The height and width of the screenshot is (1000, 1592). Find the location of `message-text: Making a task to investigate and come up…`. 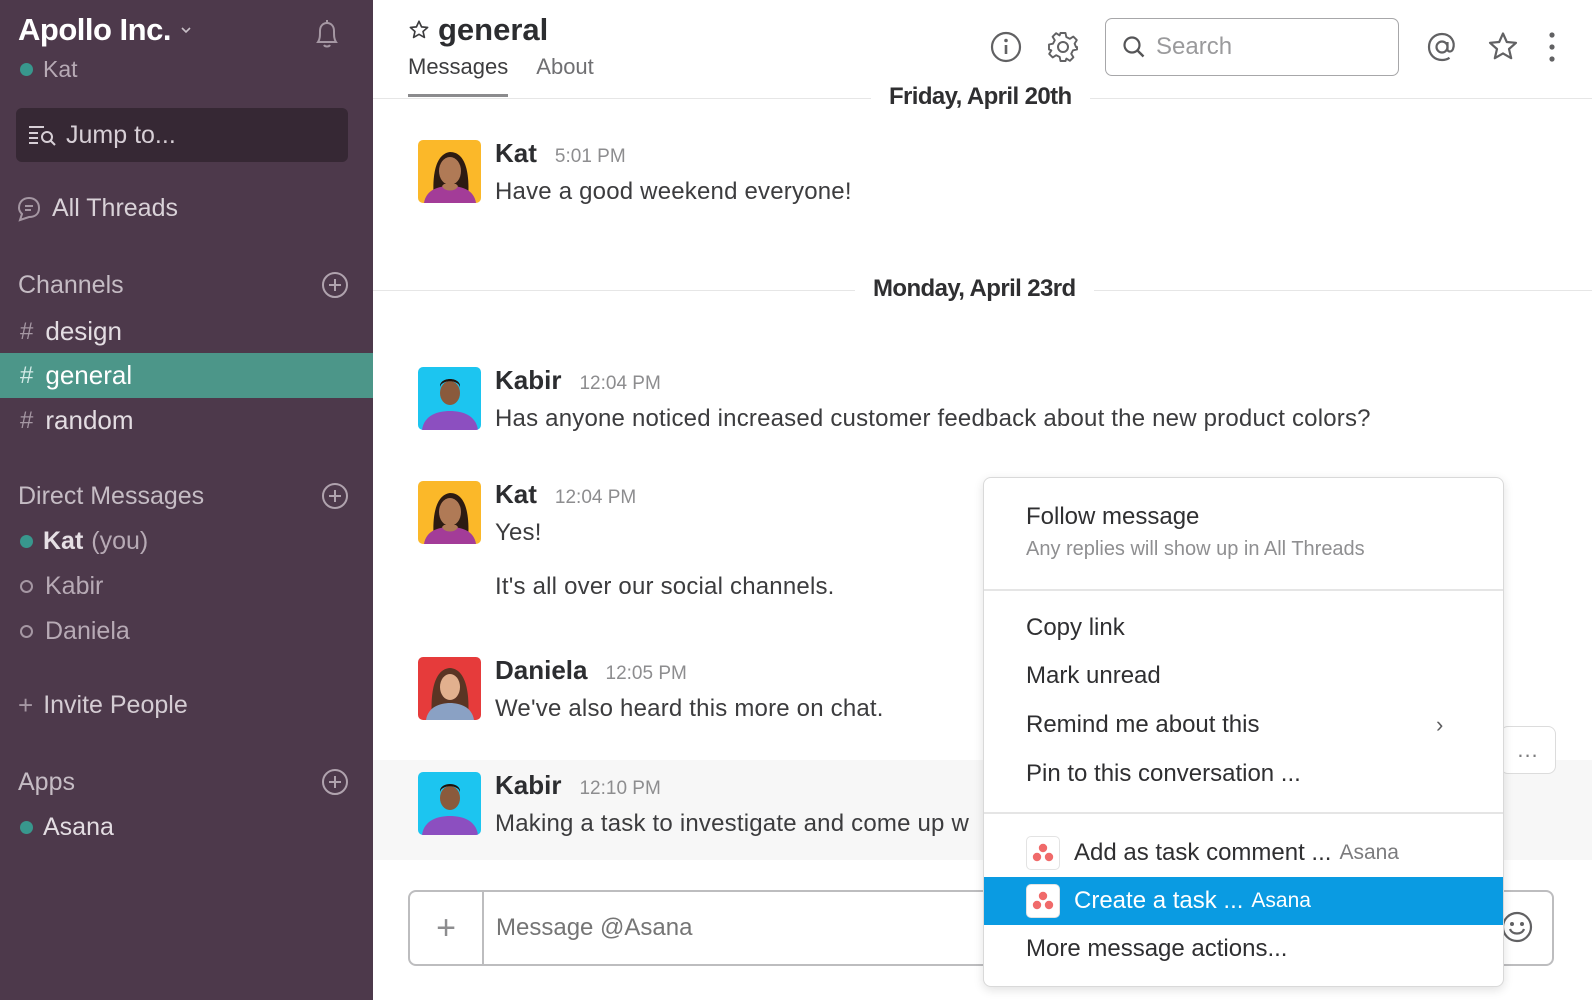

message-text: Making a task to investigate and come up… is located at coordinates (732, 823).